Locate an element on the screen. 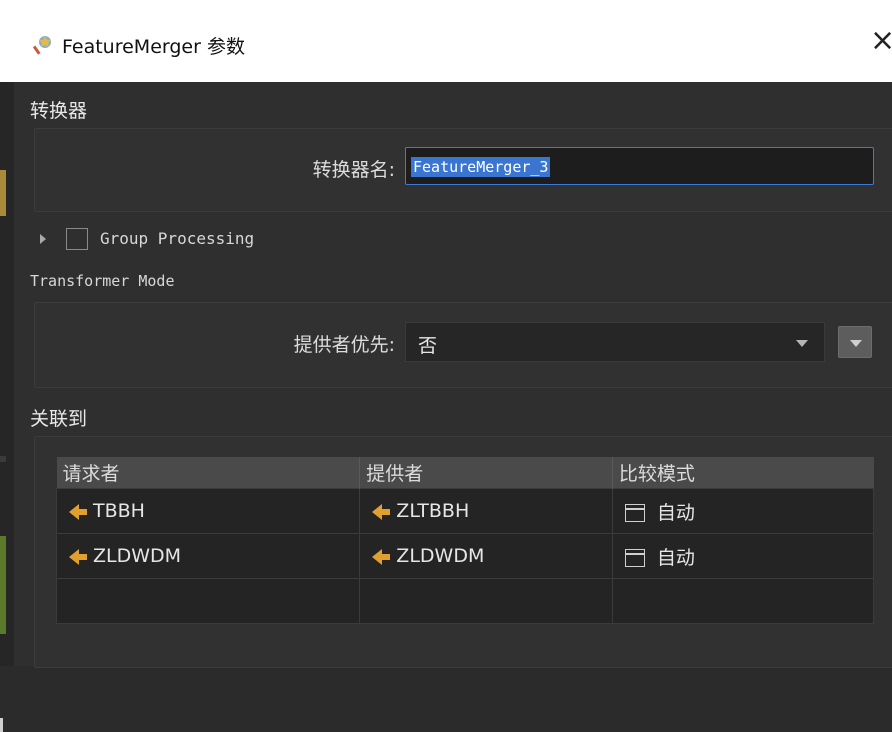 Image resolution: width=892 pixels, height=732 pixels. table-row: ZLDWDM ZLDWDM 自动 is located at coordinates (465, 556).